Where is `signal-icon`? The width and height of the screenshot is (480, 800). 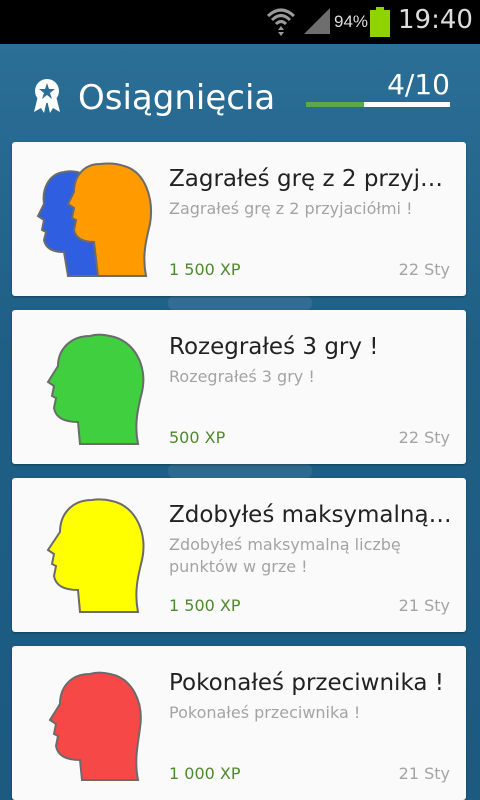
signal-icon is located at coordinates (317, 21).